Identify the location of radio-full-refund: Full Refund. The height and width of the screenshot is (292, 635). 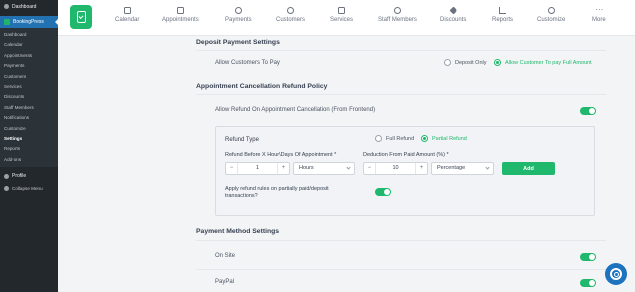
(394, 138).